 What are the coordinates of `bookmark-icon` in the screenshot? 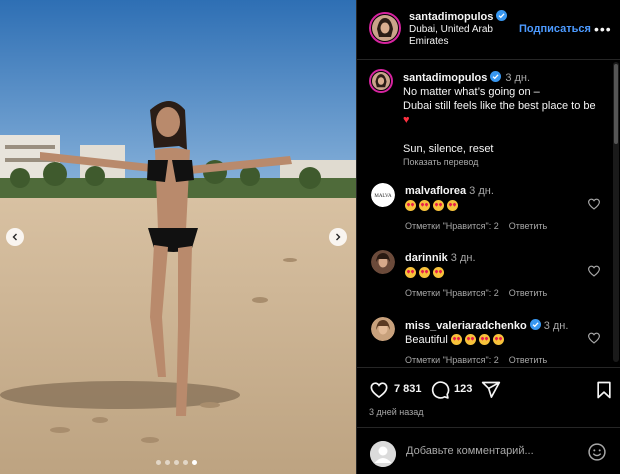 It's located at (604, 390).